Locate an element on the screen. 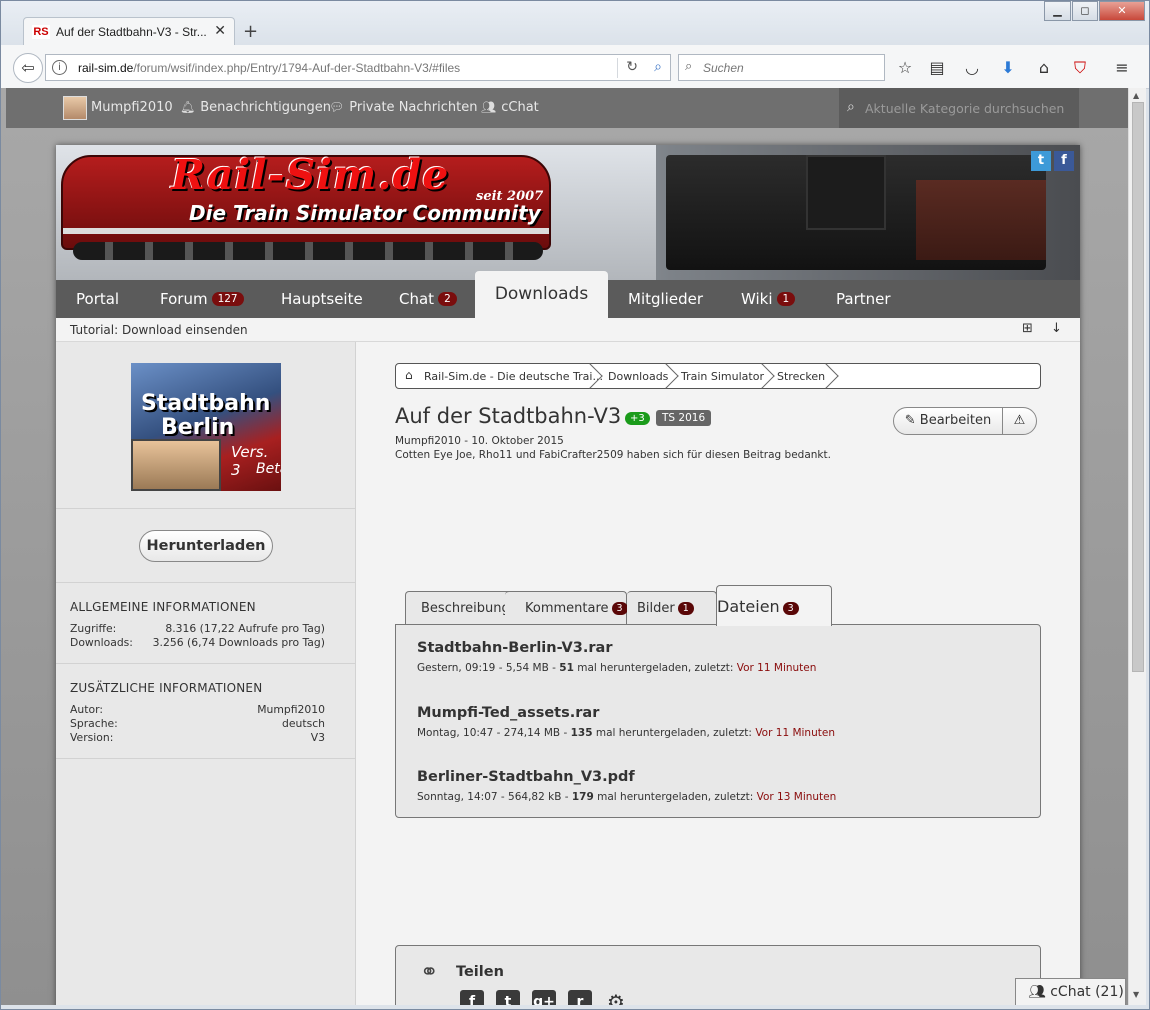 This screenshot has width=1150, height=1010. facebook-icon: f is located at coordinates (1064, 161).